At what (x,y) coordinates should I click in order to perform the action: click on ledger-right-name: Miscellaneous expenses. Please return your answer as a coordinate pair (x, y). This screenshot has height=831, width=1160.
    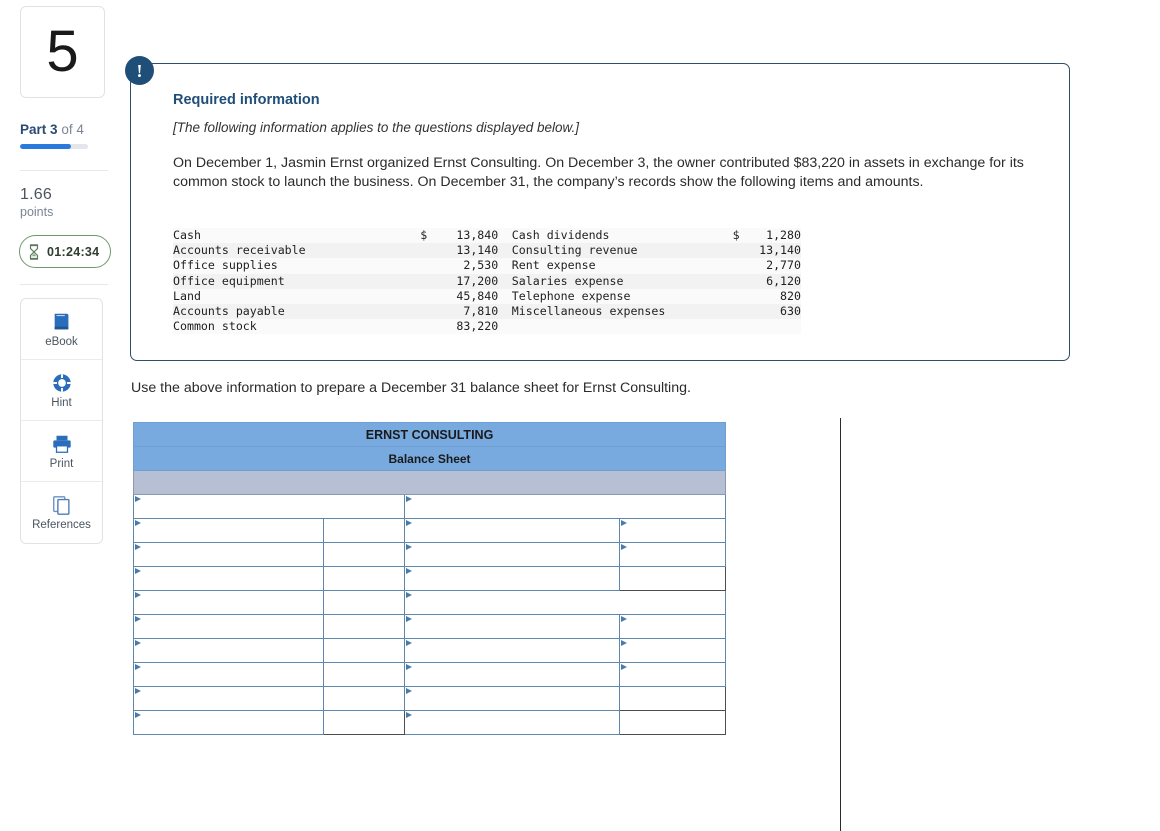
    Looking at the image, I should click on (588, 311).